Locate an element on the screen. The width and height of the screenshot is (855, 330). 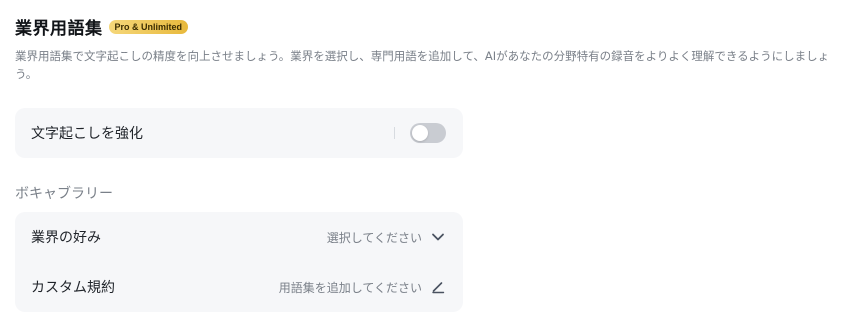
custom-glossary-label: カスタム規約 is located at coordinates (73, 288).